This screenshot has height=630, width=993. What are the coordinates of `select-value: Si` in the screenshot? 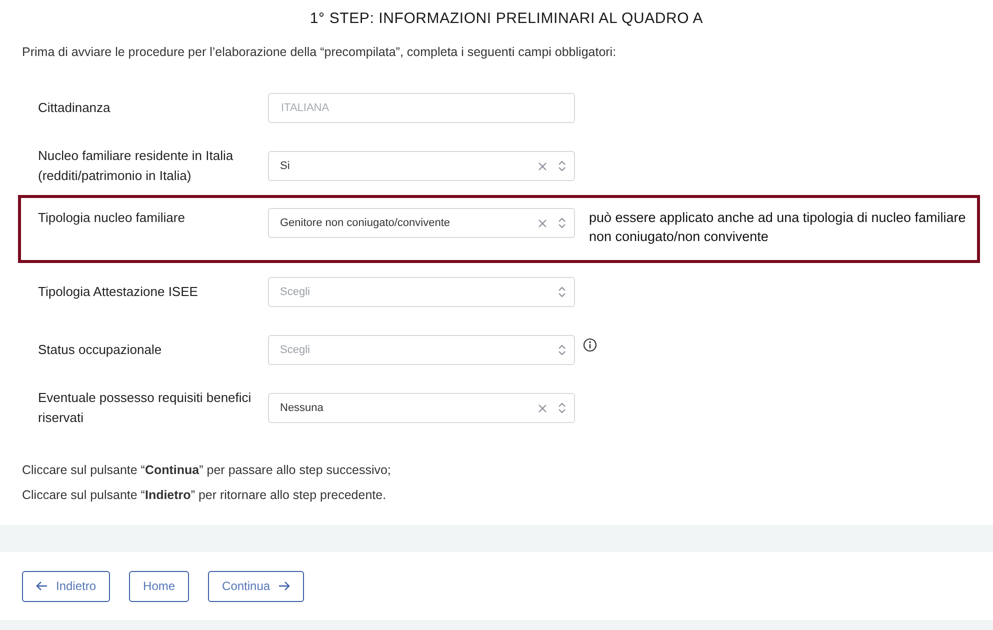 It's located at (285, 166).